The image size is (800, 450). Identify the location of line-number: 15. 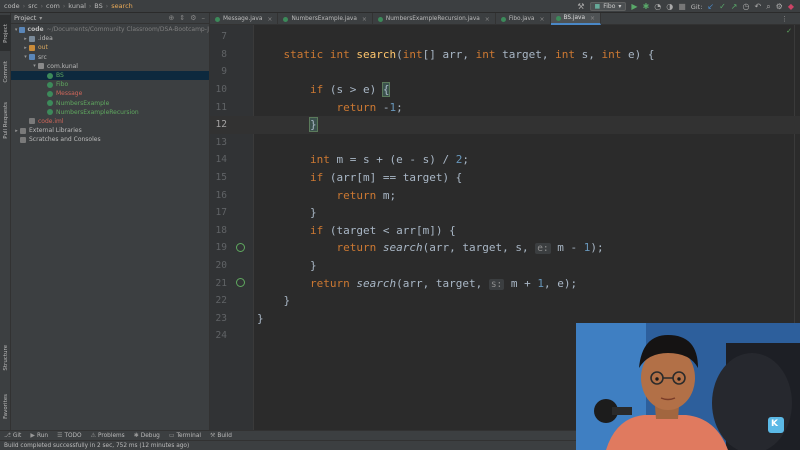
(221, 178).